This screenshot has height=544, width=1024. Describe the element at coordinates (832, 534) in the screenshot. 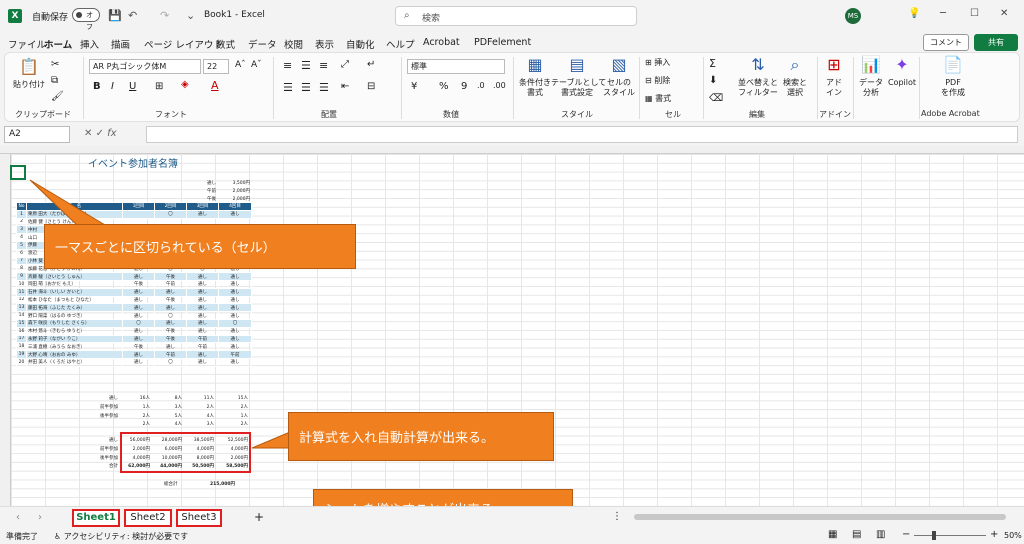

I see `normal-view-icon: ▦` at that location.